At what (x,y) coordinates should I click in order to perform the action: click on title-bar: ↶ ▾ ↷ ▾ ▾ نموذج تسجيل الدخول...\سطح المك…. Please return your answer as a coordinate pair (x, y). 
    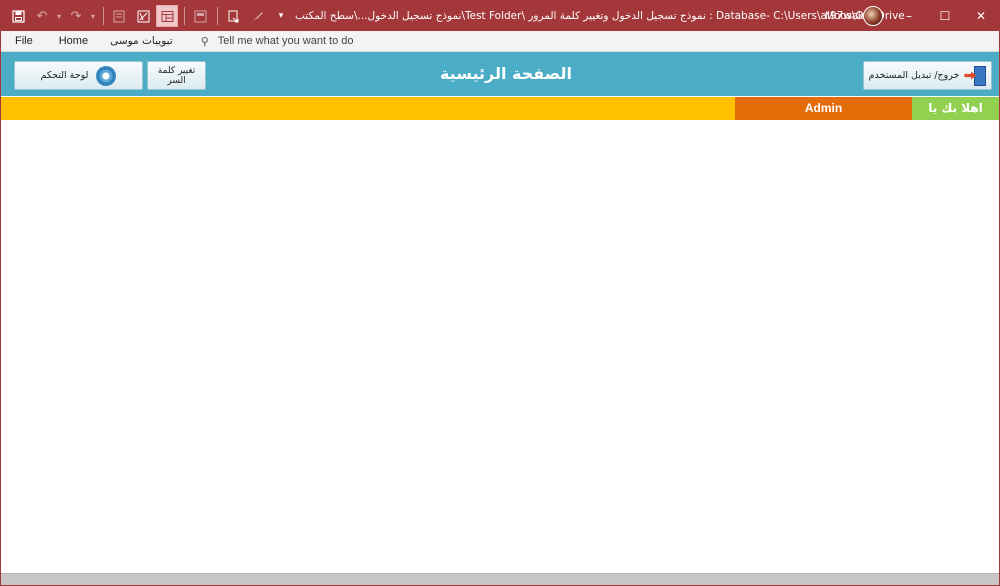
    Looking at the image, I should click on (500, 16).